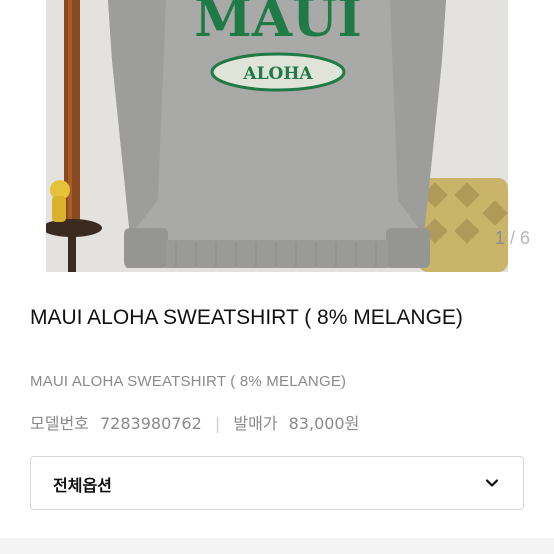 This screenshot has height=554, width=554. What do you see at coordinates (499, 238) in the screenshot?
I see `image-counter-current: 1` at bounding box center [499, 238].